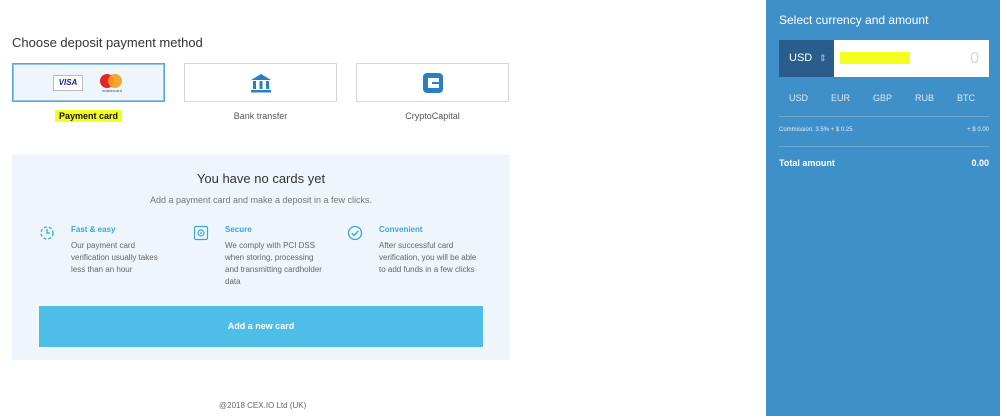 The height and width of the screenshot is (416, 1000). Describe the element at coordinates (840, 98) in the screenshot. I see `currency-option-eur: EUR` at that location.